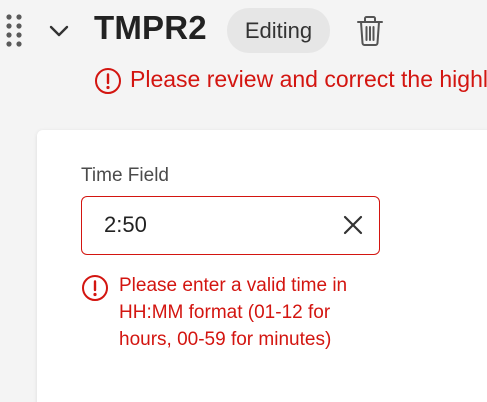 The image size is (487, 402). Describe the element at coordinates (59, 31) in the screenshot. I see `chevron-down-icon` at that location.